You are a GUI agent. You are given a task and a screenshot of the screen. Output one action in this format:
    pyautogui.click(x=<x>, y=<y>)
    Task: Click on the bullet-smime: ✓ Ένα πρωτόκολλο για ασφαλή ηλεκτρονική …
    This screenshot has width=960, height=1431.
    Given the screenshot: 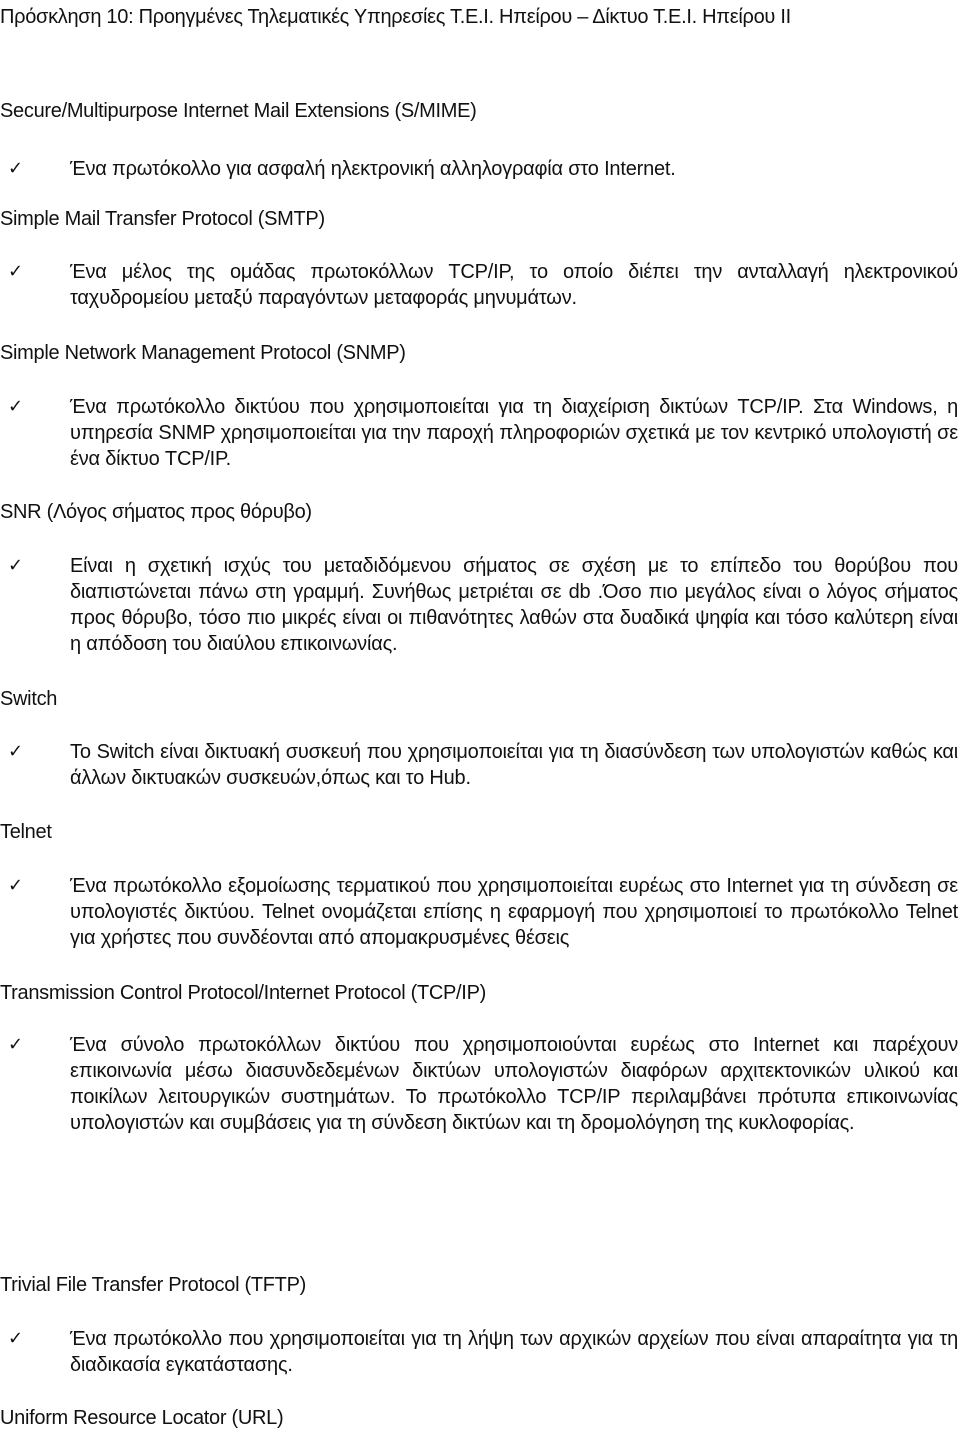 What is the action you would take?
    pyautogui.click(x=483, y=169)
    